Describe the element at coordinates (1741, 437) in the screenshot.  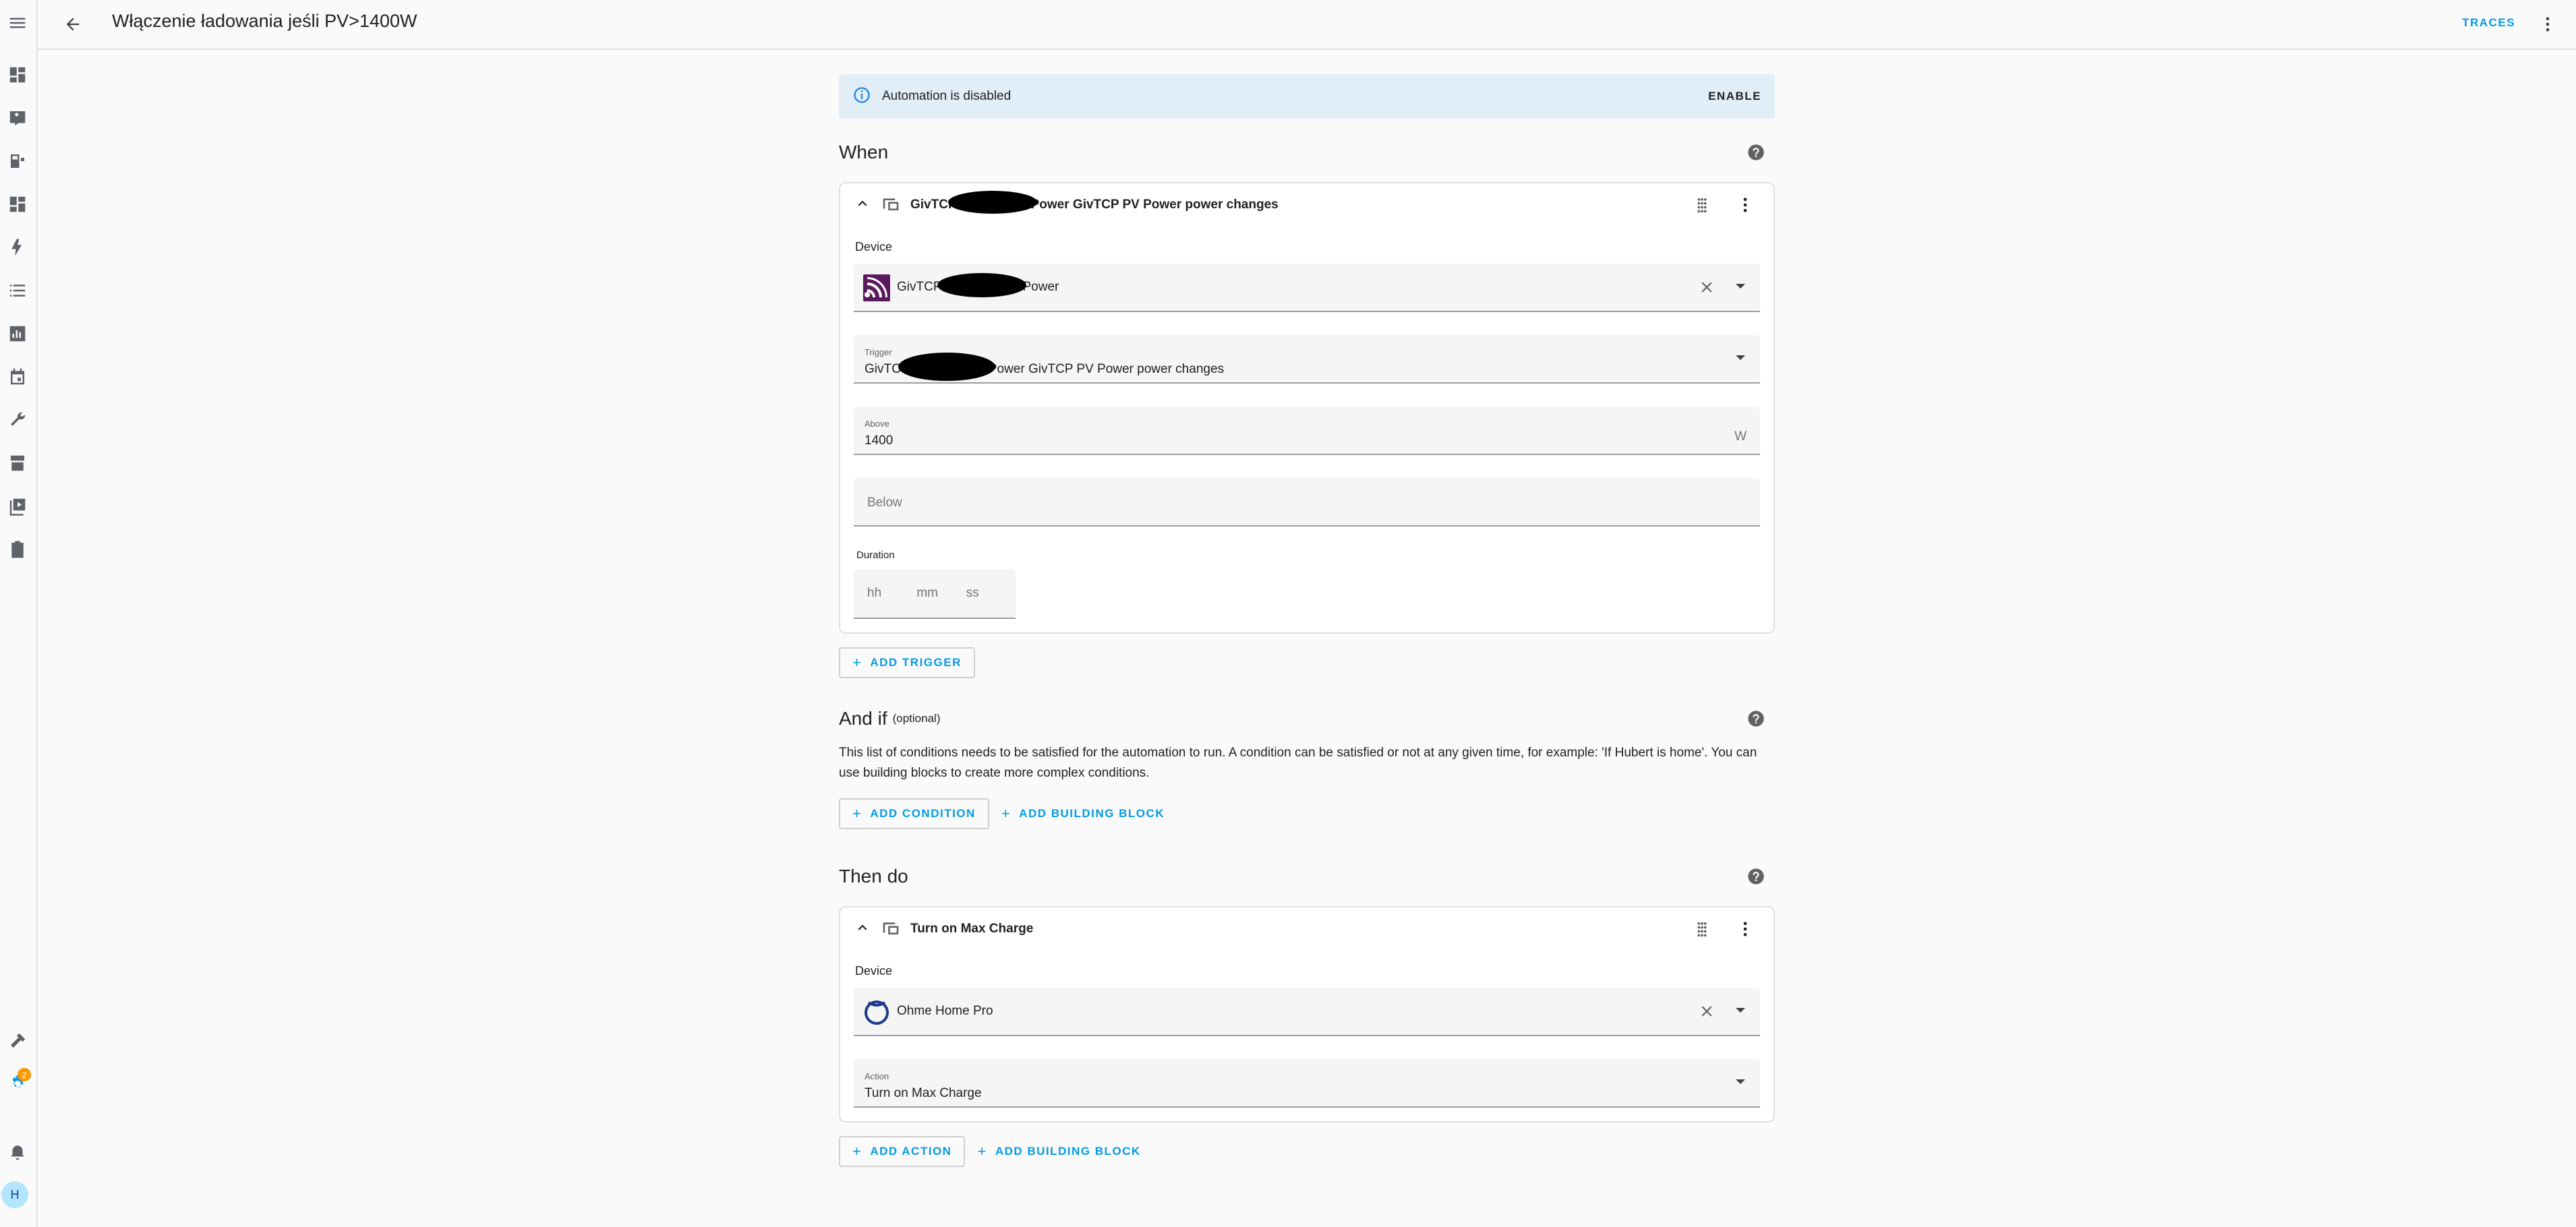
I see `above-unit: W` at that location.